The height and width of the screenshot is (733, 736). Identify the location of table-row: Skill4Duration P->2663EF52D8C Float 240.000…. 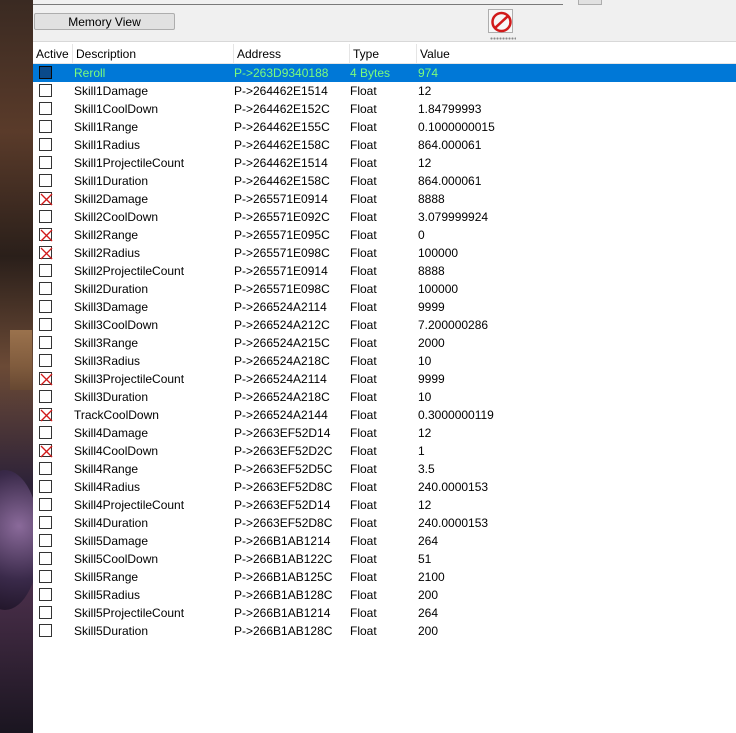
(384, 523).